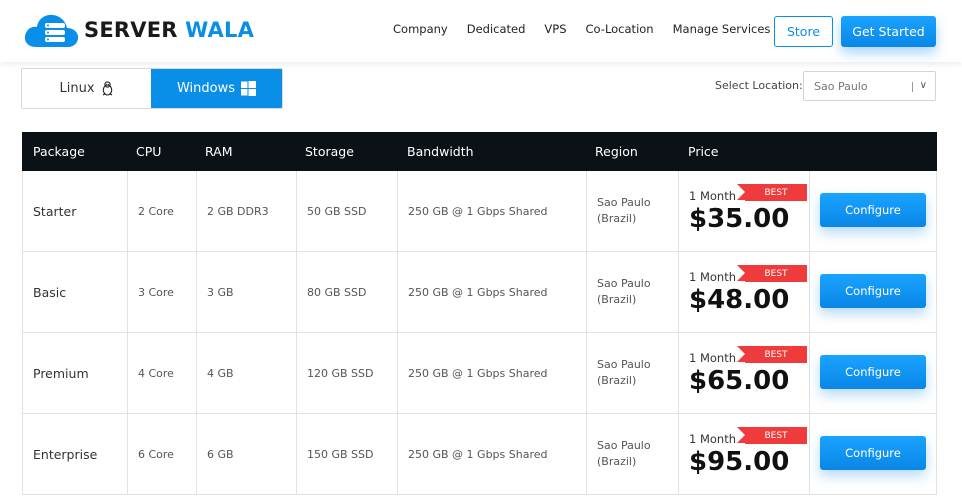 The height and width of the screenshot is (497, 962). I want to click on price-amount: $35.00, so click(739, 218).